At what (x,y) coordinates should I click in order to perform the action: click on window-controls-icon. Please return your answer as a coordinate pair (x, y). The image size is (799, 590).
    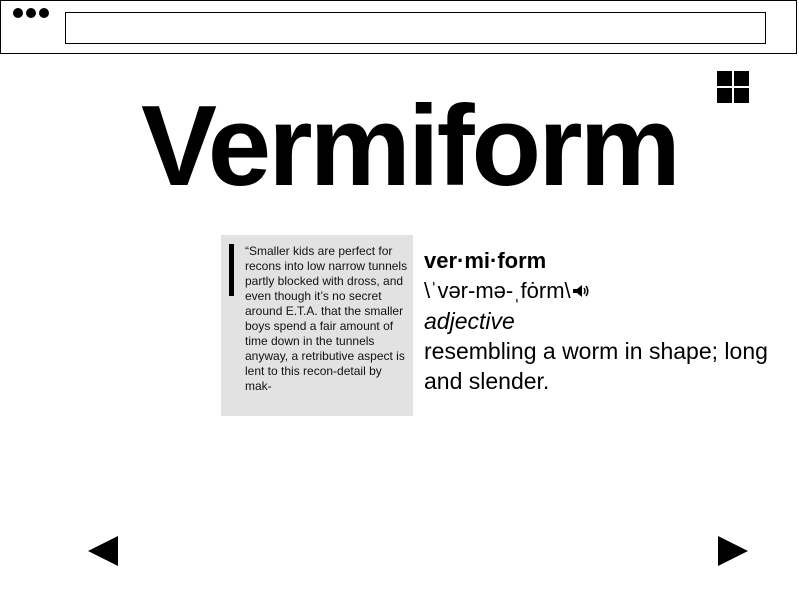
    Looking at the image, I should click on (31, 13).